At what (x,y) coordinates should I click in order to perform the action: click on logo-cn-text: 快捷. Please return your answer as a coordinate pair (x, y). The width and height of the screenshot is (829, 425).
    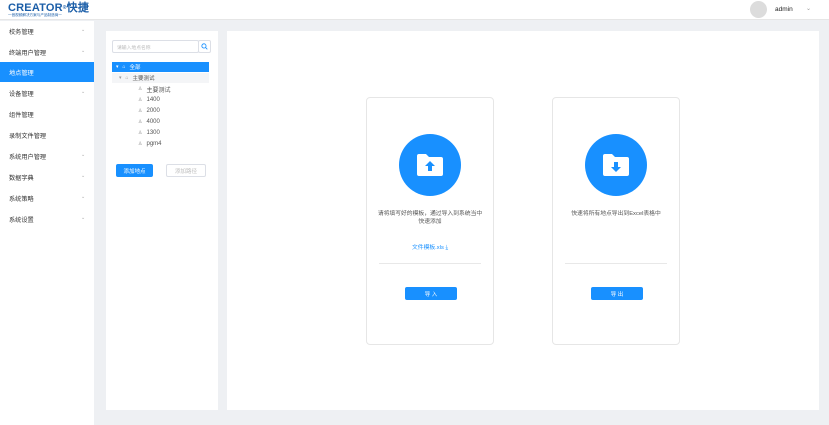
    Looking at the image, I should click on (78, 8).